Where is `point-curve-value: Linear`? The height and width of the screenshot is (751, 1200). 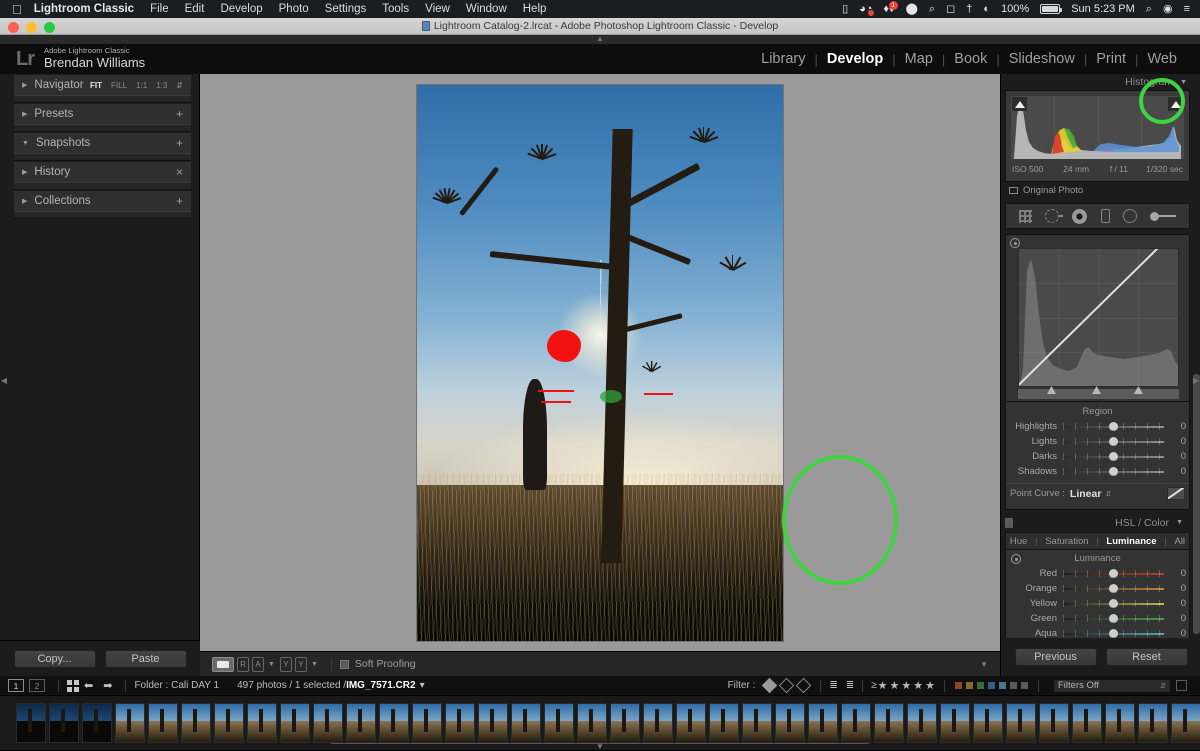
point-curve-value: Linear is located at coordinates (1086, 494).